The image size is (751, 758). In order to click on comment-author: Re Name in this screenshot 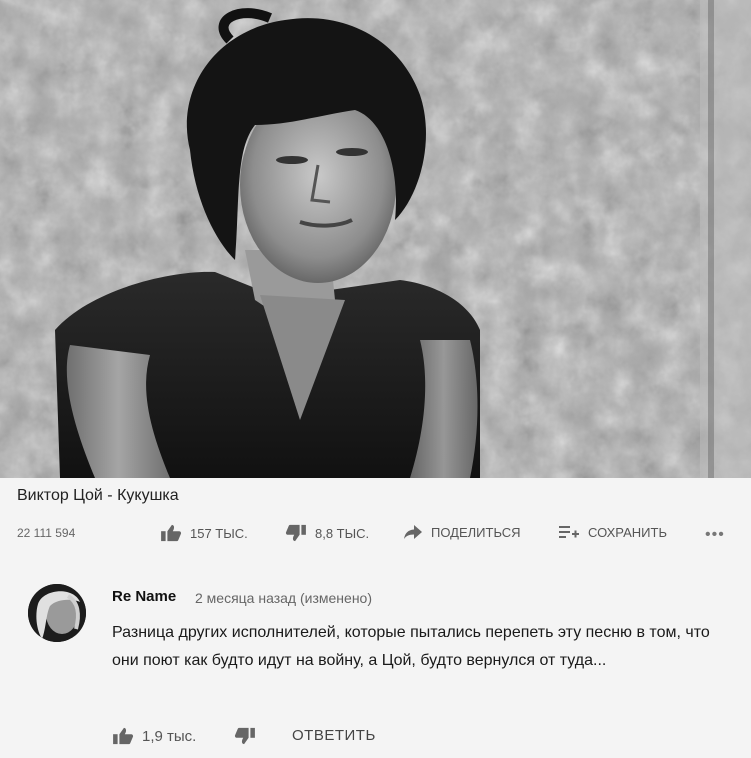, I will do `click(144, 596)`.